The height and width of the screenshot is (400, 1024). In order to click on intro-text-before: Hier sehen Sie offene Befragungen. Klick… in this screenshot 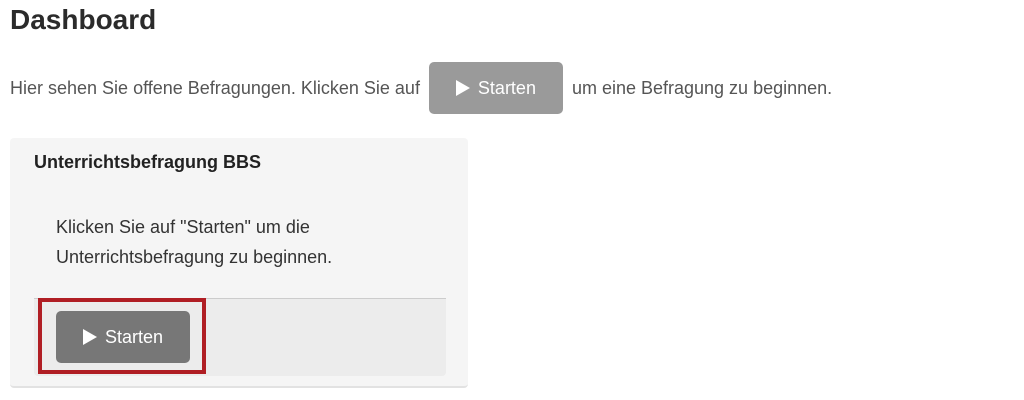, I will do `click(215, 87)`.